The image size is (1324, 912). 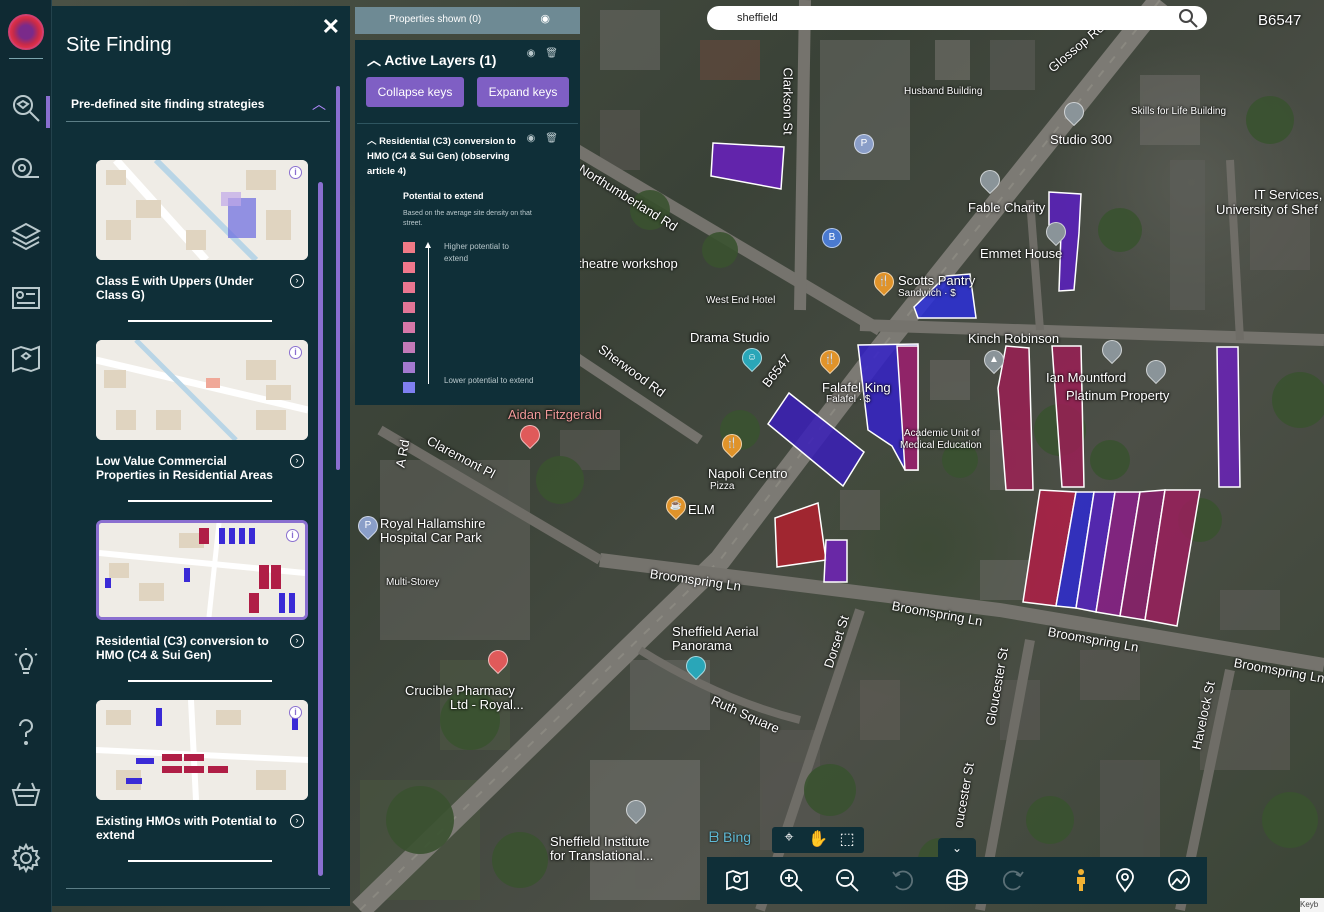 What do you see at coordinates (957, 848) in the screenshot?
I see `toolbar-toggle: ⌄` at bounding box center [957, 848].